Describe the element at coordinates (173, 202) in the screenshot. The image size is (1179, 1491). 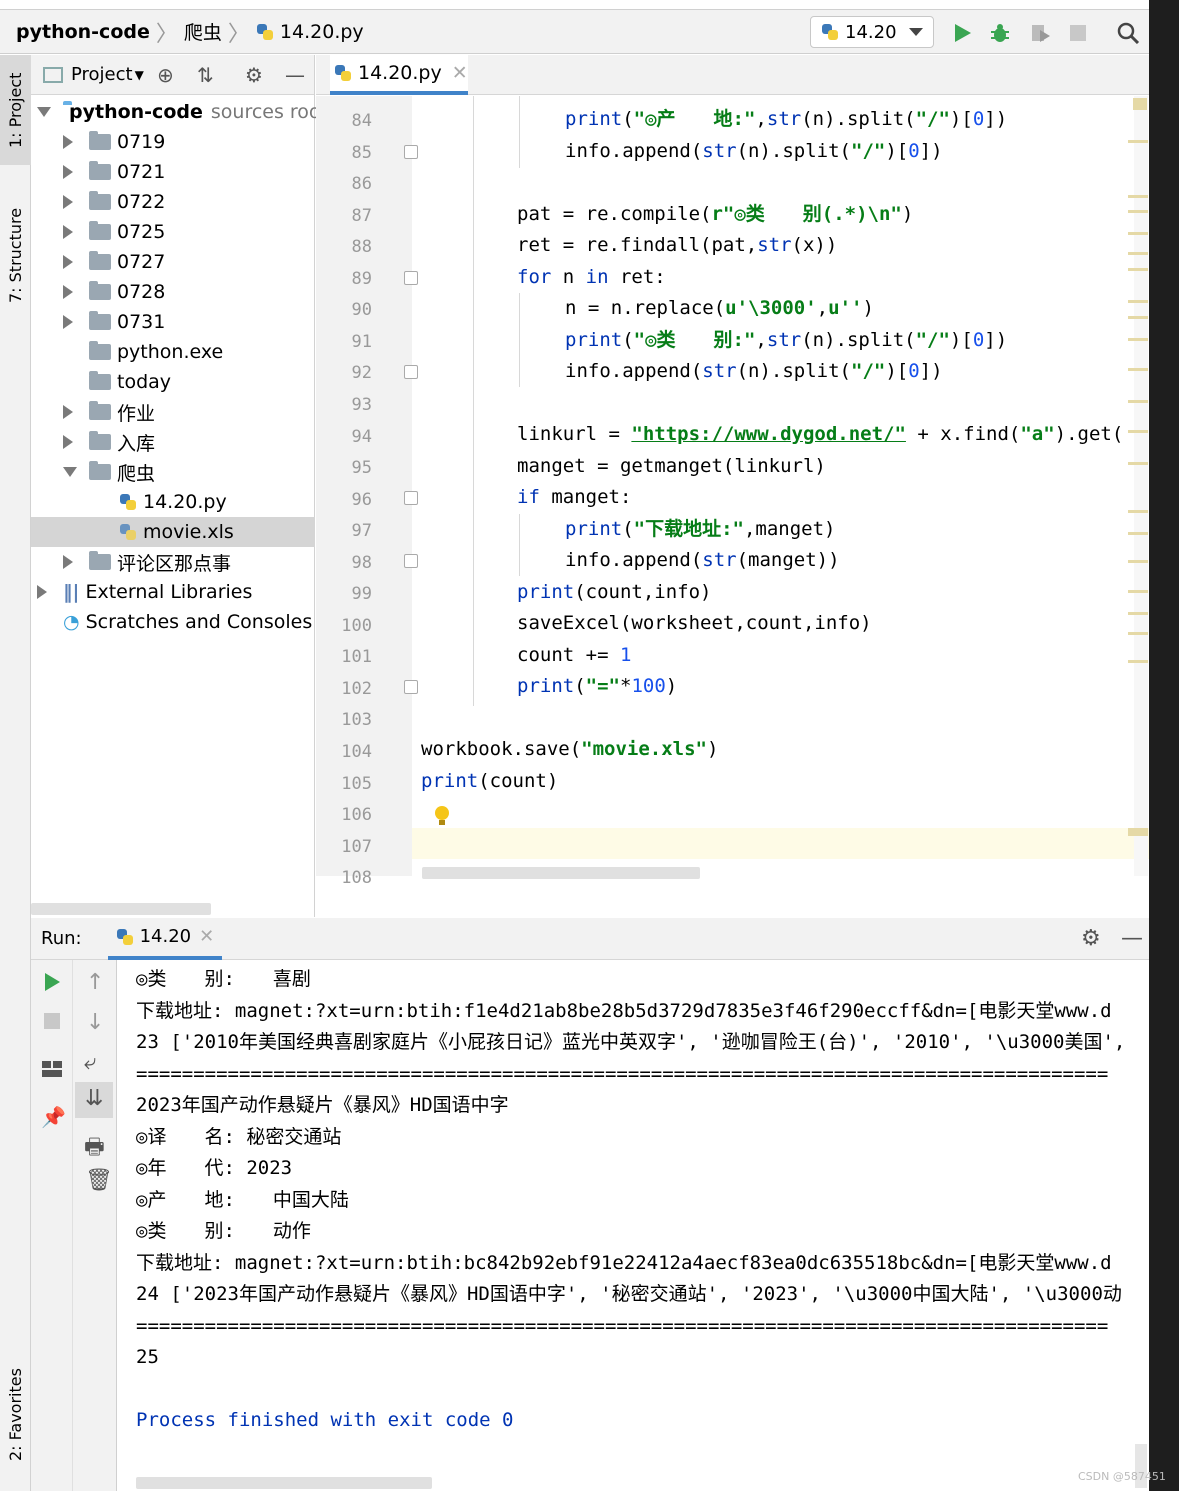
I see `tree-folder: 0722` at that location.